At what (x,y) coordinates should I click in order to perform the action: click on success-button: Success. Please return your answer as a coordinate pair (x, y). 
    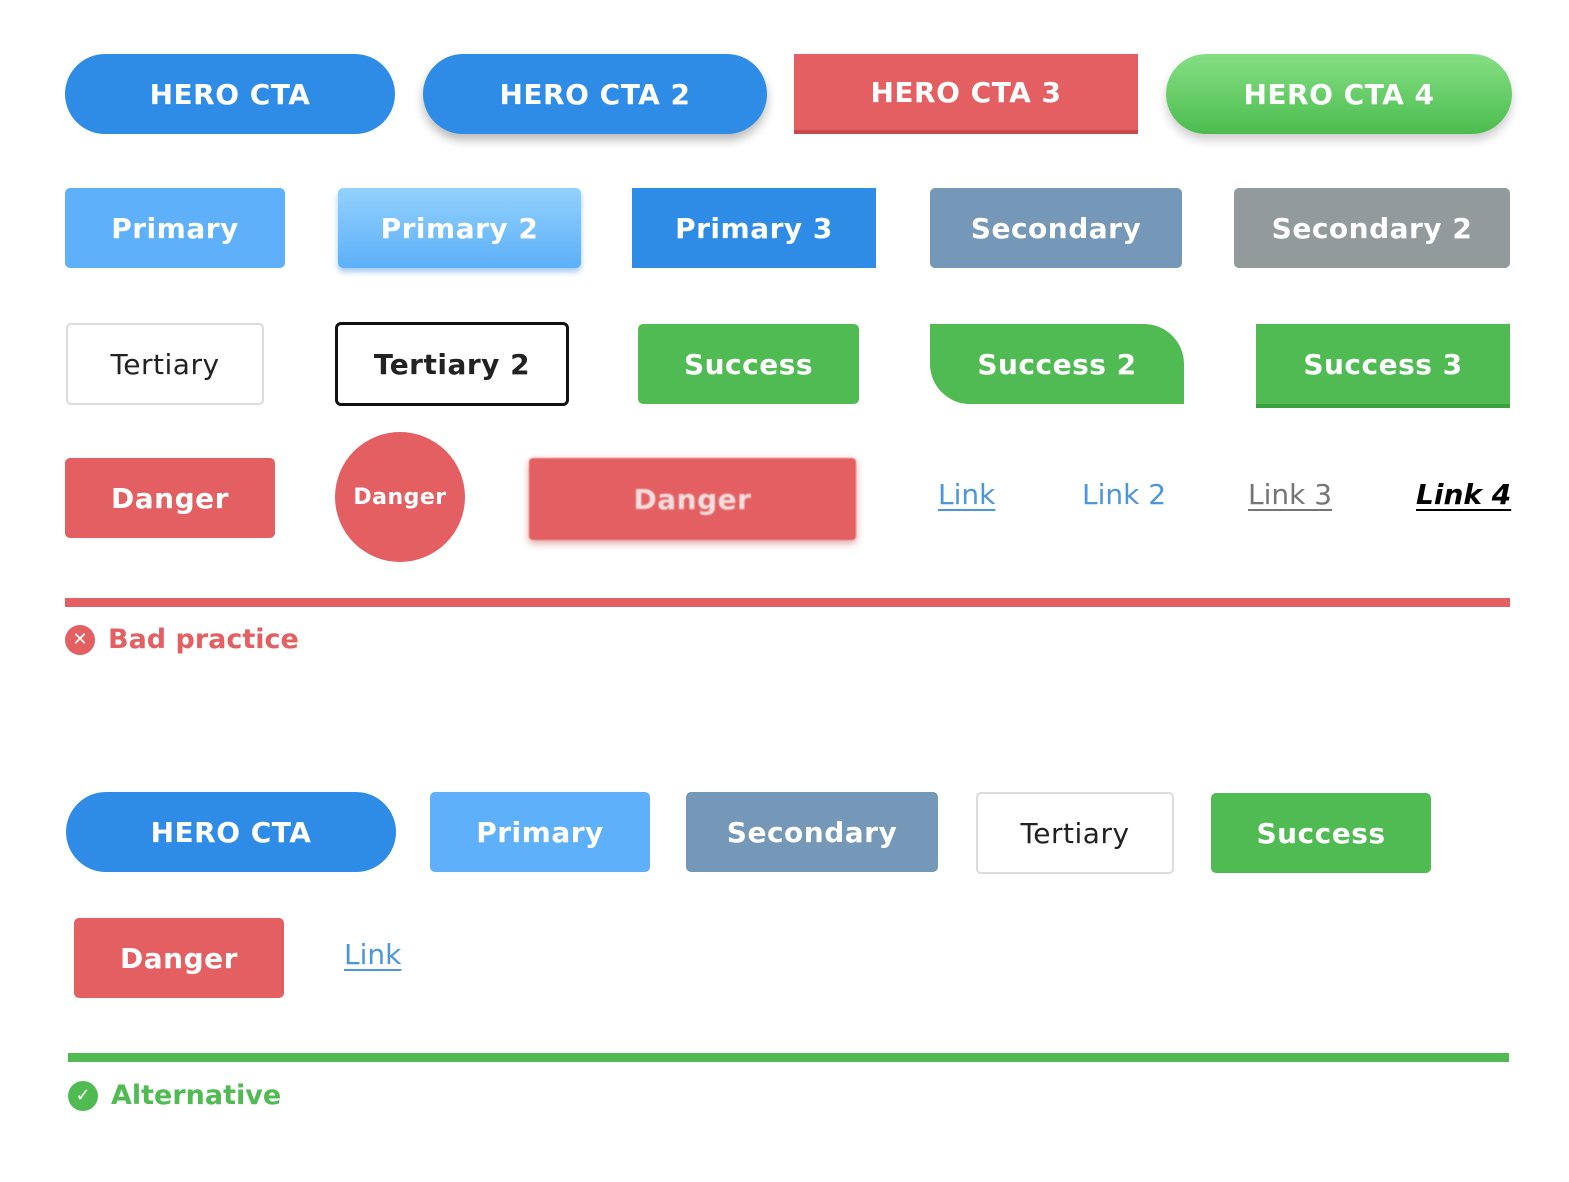
    Looking at the image, I should click on (748, 364).